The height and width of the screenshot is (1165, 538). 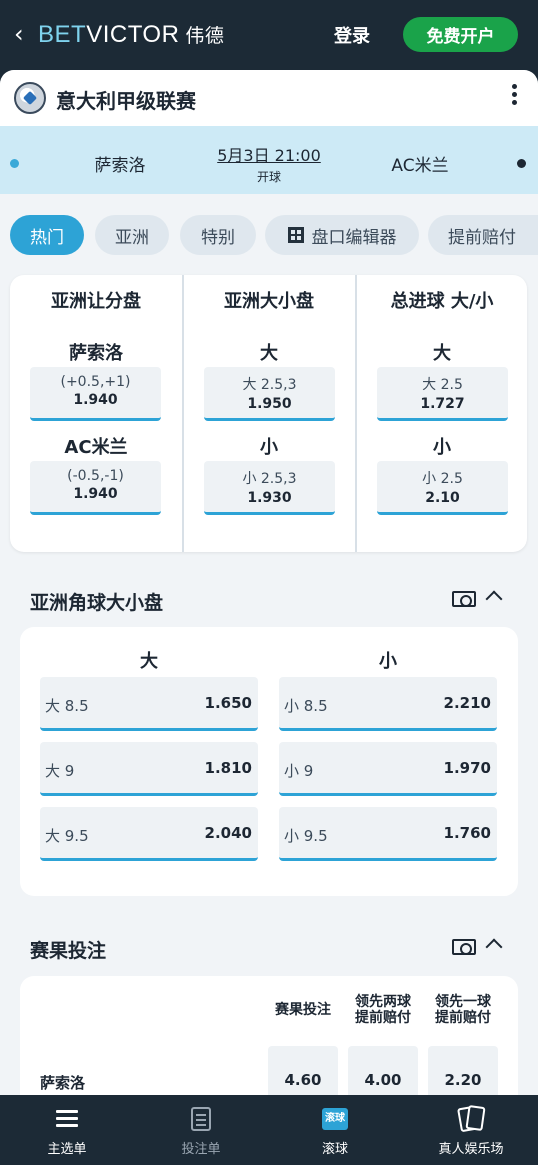 What do you see at coordinates (96, 301) in the screenshot?
I see `column-title: 亚洲让分盘` at bounding box center [96, 301].